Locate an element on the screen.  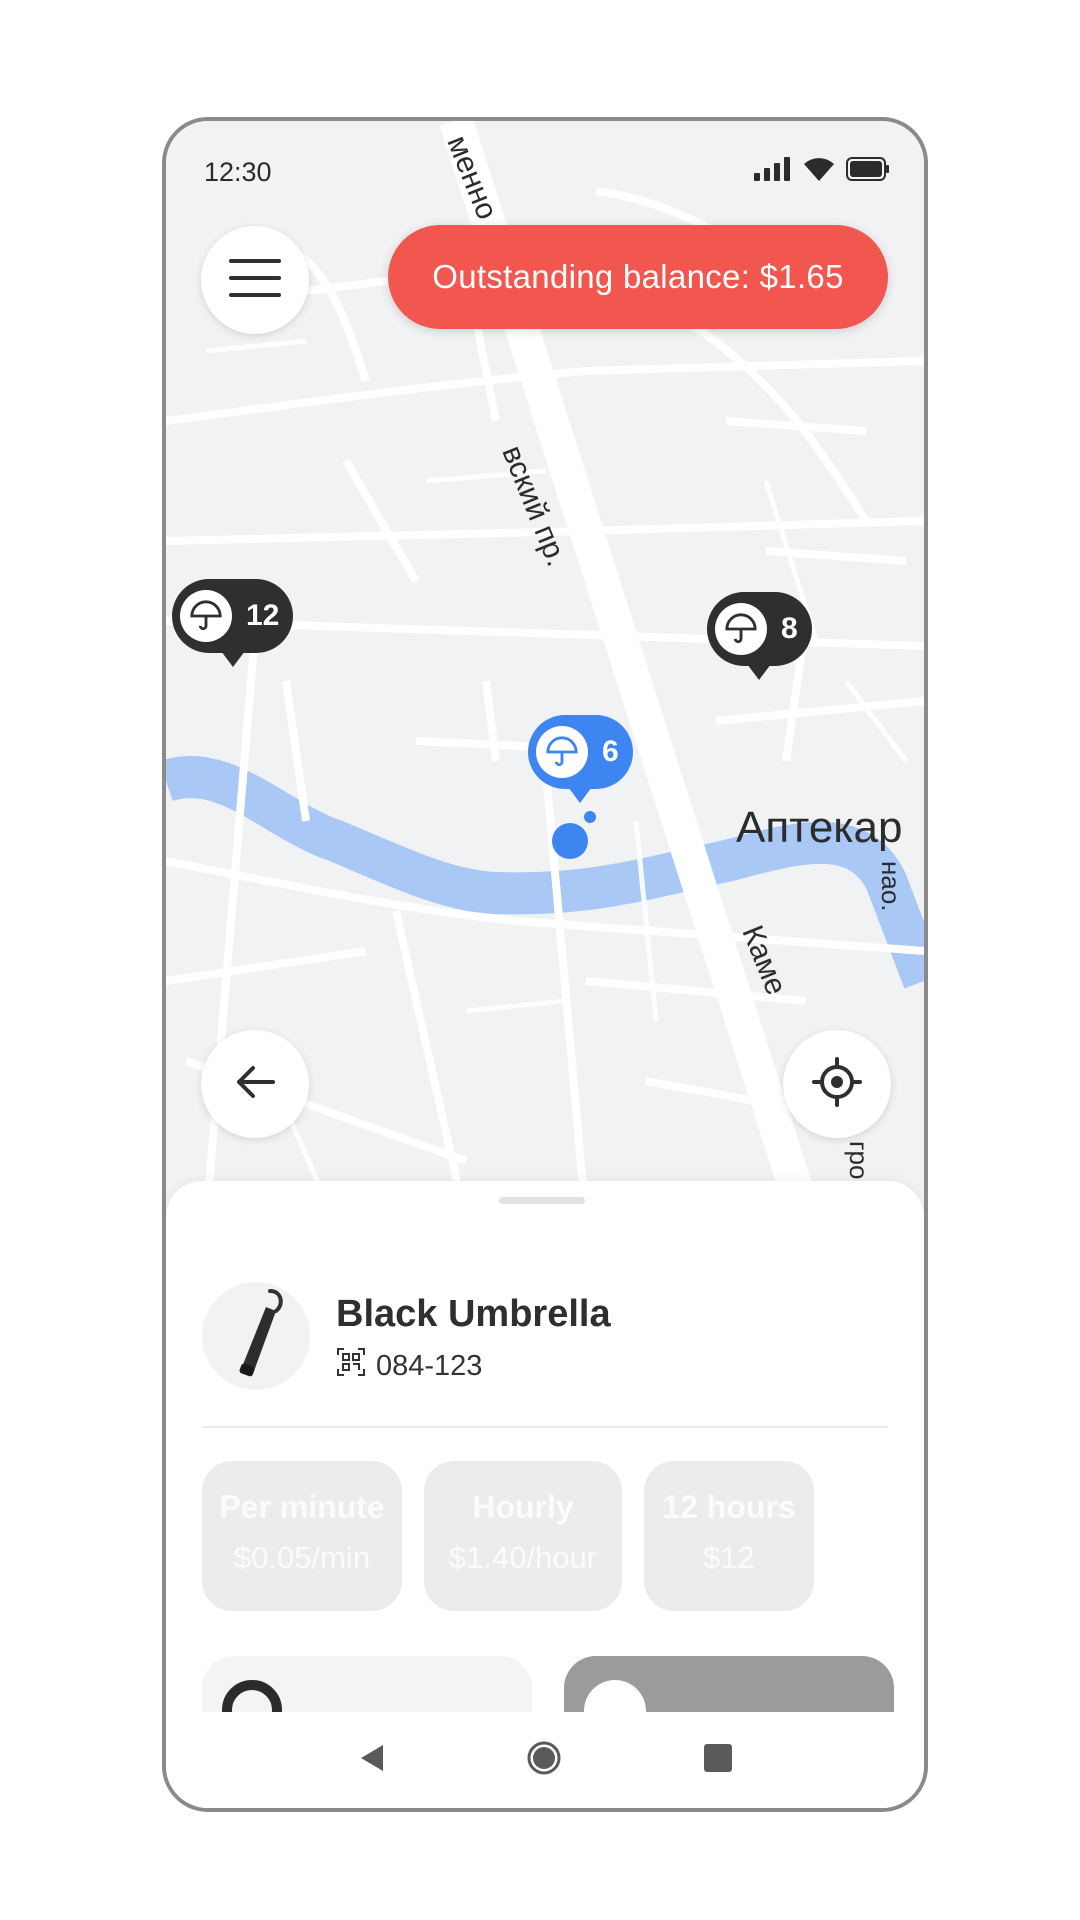
status-bar: 12:30 is located at coordinates (545, 154).